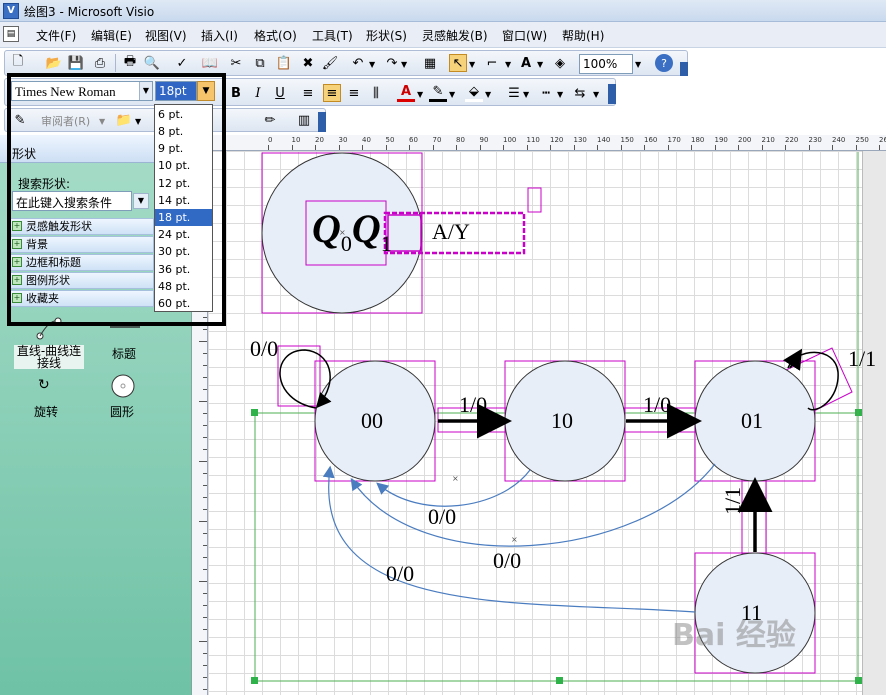 The width and height of the screenshot is (886, 695). I want to click on fill-color-icon: ⬙, so click(474, 93).